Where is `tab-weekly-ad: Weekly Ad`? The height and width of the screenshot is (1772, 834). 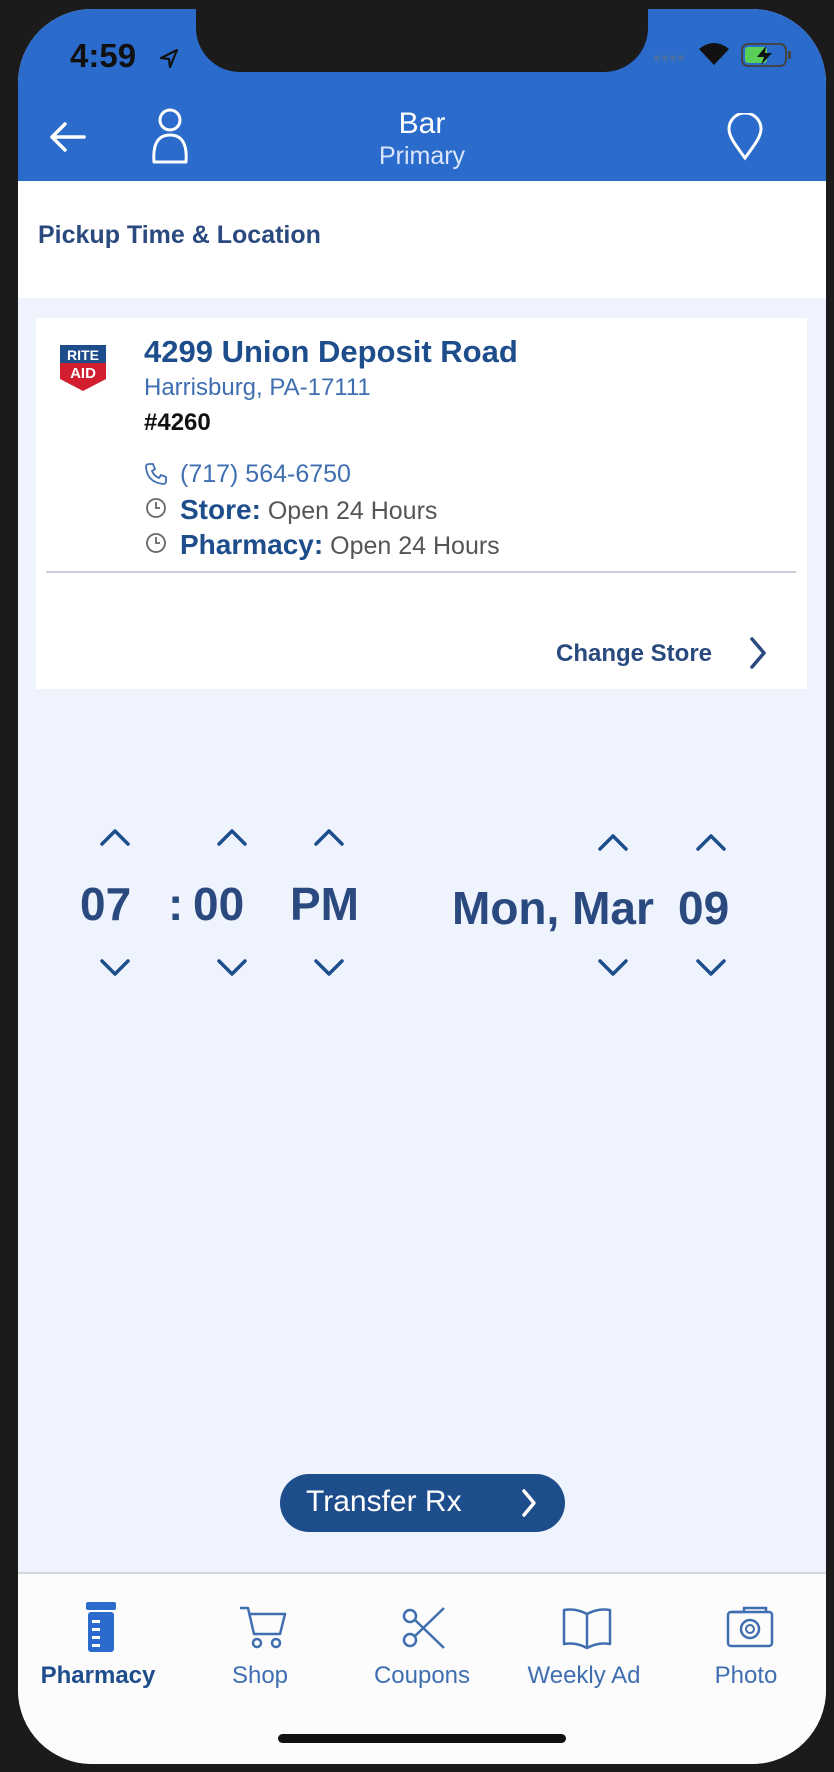 tab-weekly-ad: Weekly Ad is located at coordinates (584, 1634).